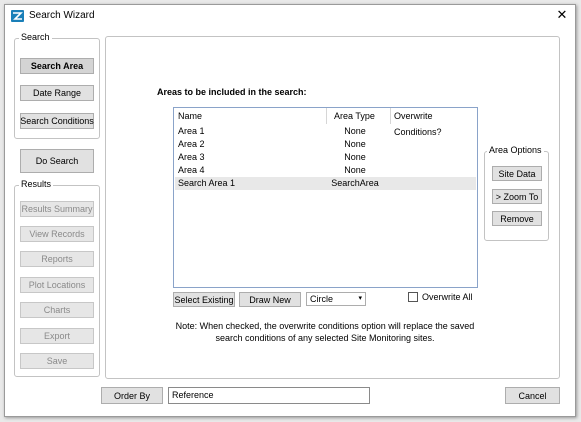 This screenshot has height=422, width=581. What do you see at coordinates (517, 173) in the screenshot?
I see `site-data-button: Site Data` at bounding box center [517, 173].